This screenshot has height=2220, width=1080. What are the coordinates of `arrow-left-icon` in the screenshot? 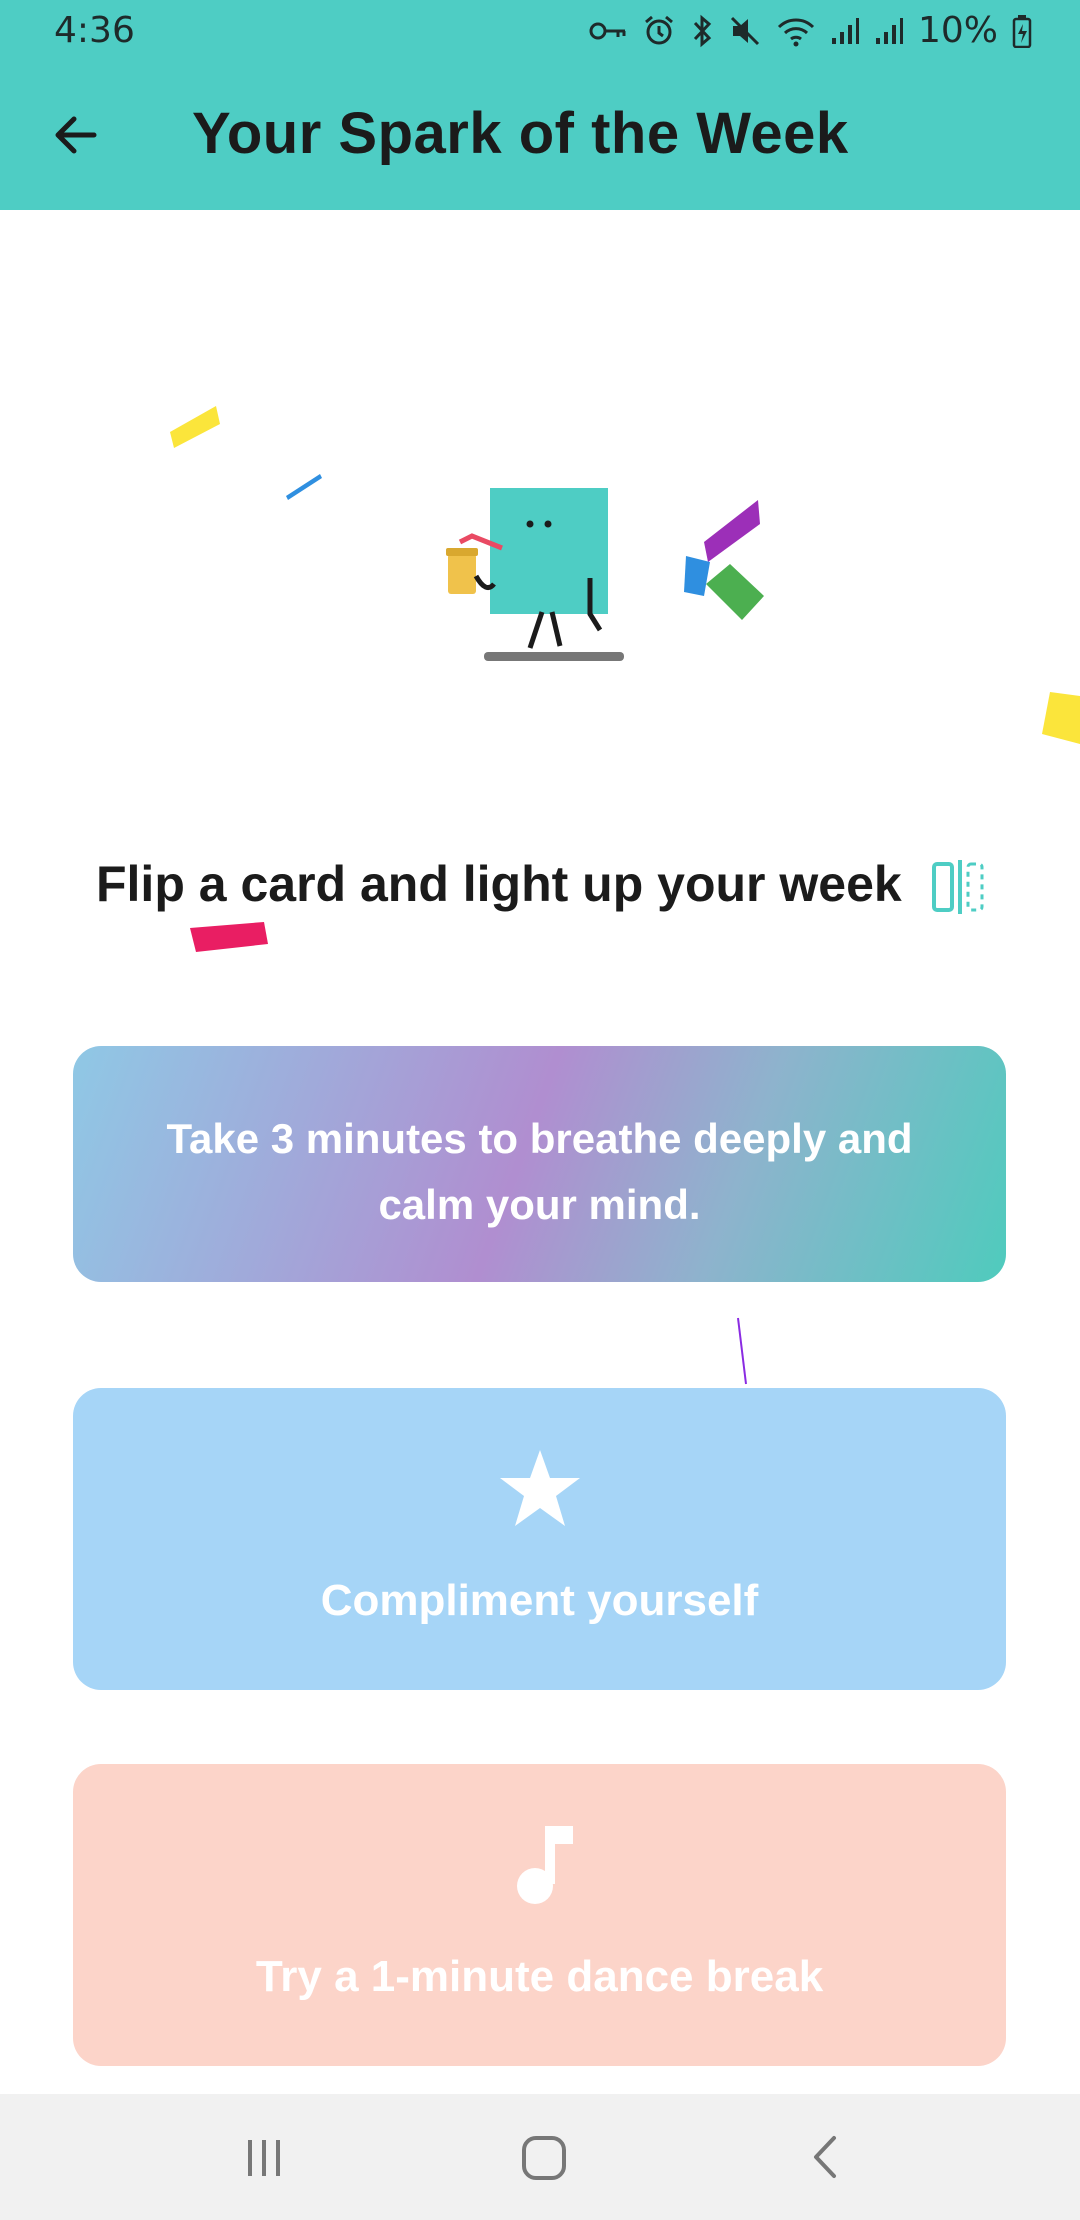 It's located at (76, 135).